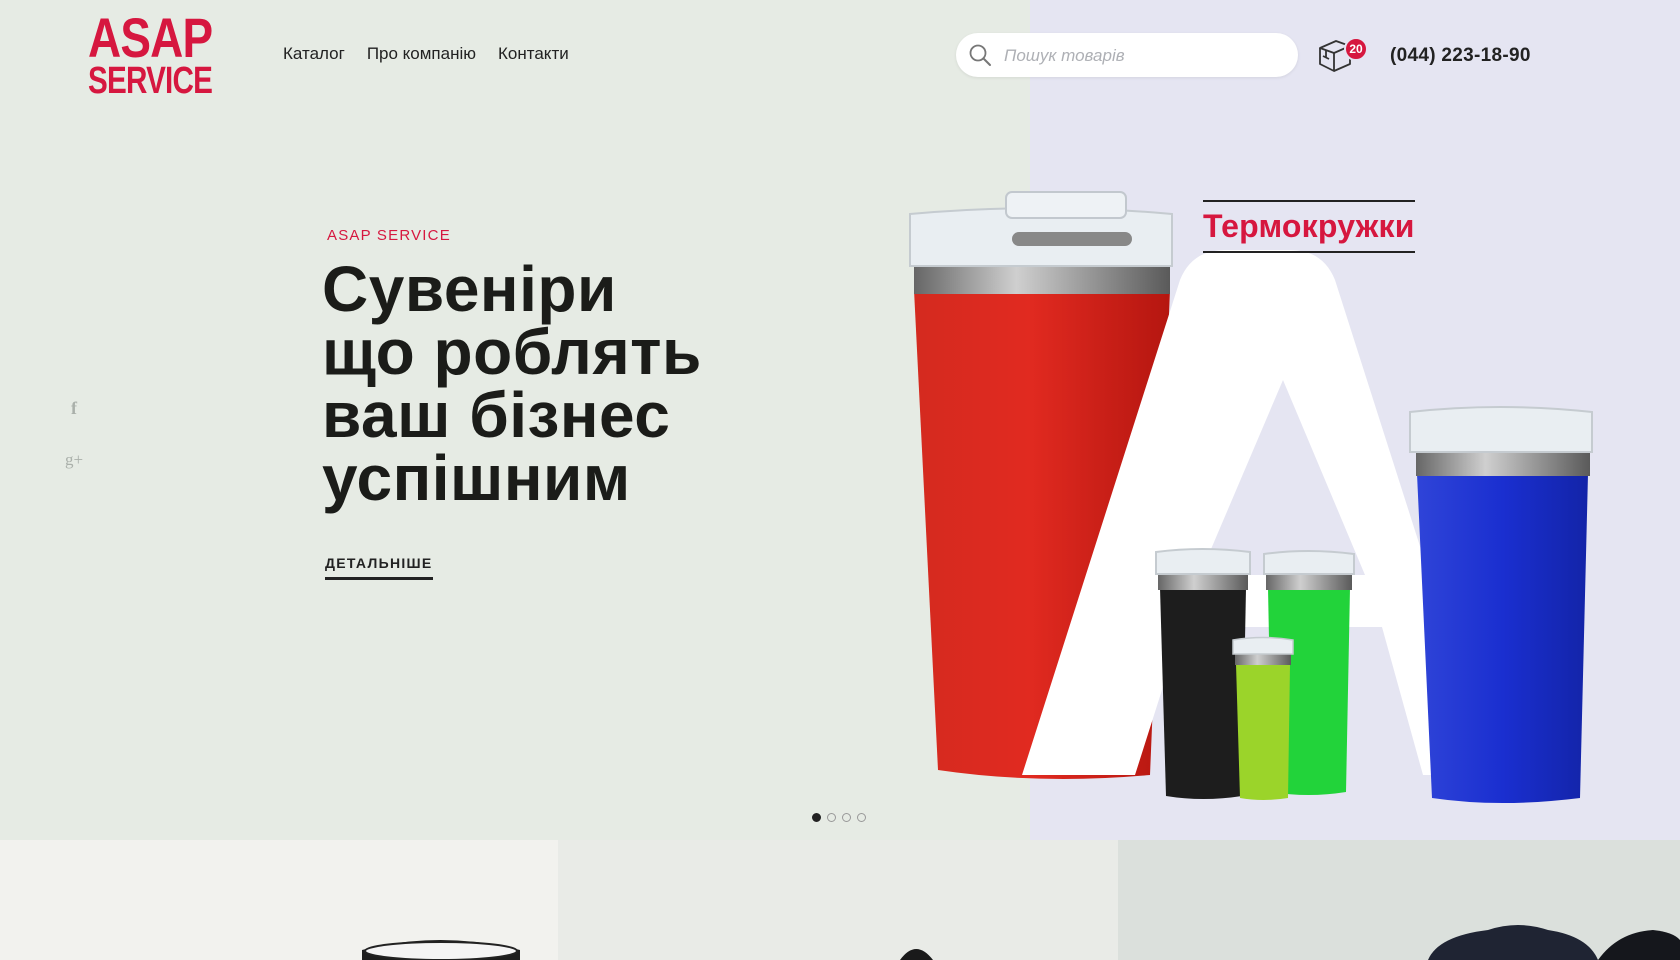 The image size is (1680, 960). Describe the element at coordinates (441, 950) in the screenshot. I see `mug-image` at that location.